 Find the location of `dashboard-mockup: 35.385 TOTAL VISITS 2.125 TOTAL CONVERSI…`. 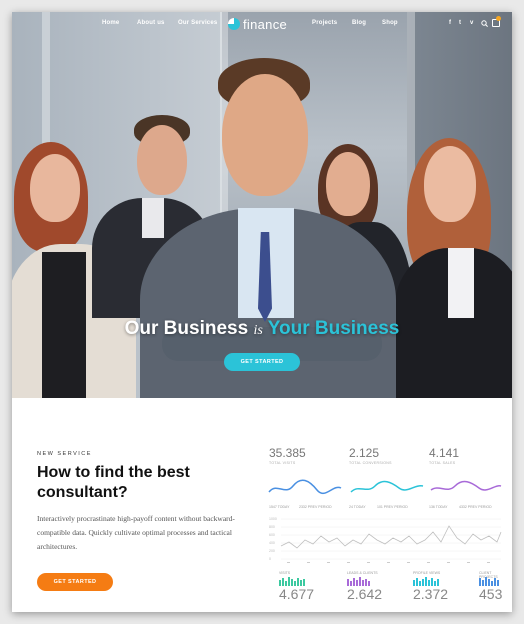

dashboard-mockup: 35.385 TOTAL VISITS 2.125 TOTAL CONVERSI… is located at coordinates (385, 522).